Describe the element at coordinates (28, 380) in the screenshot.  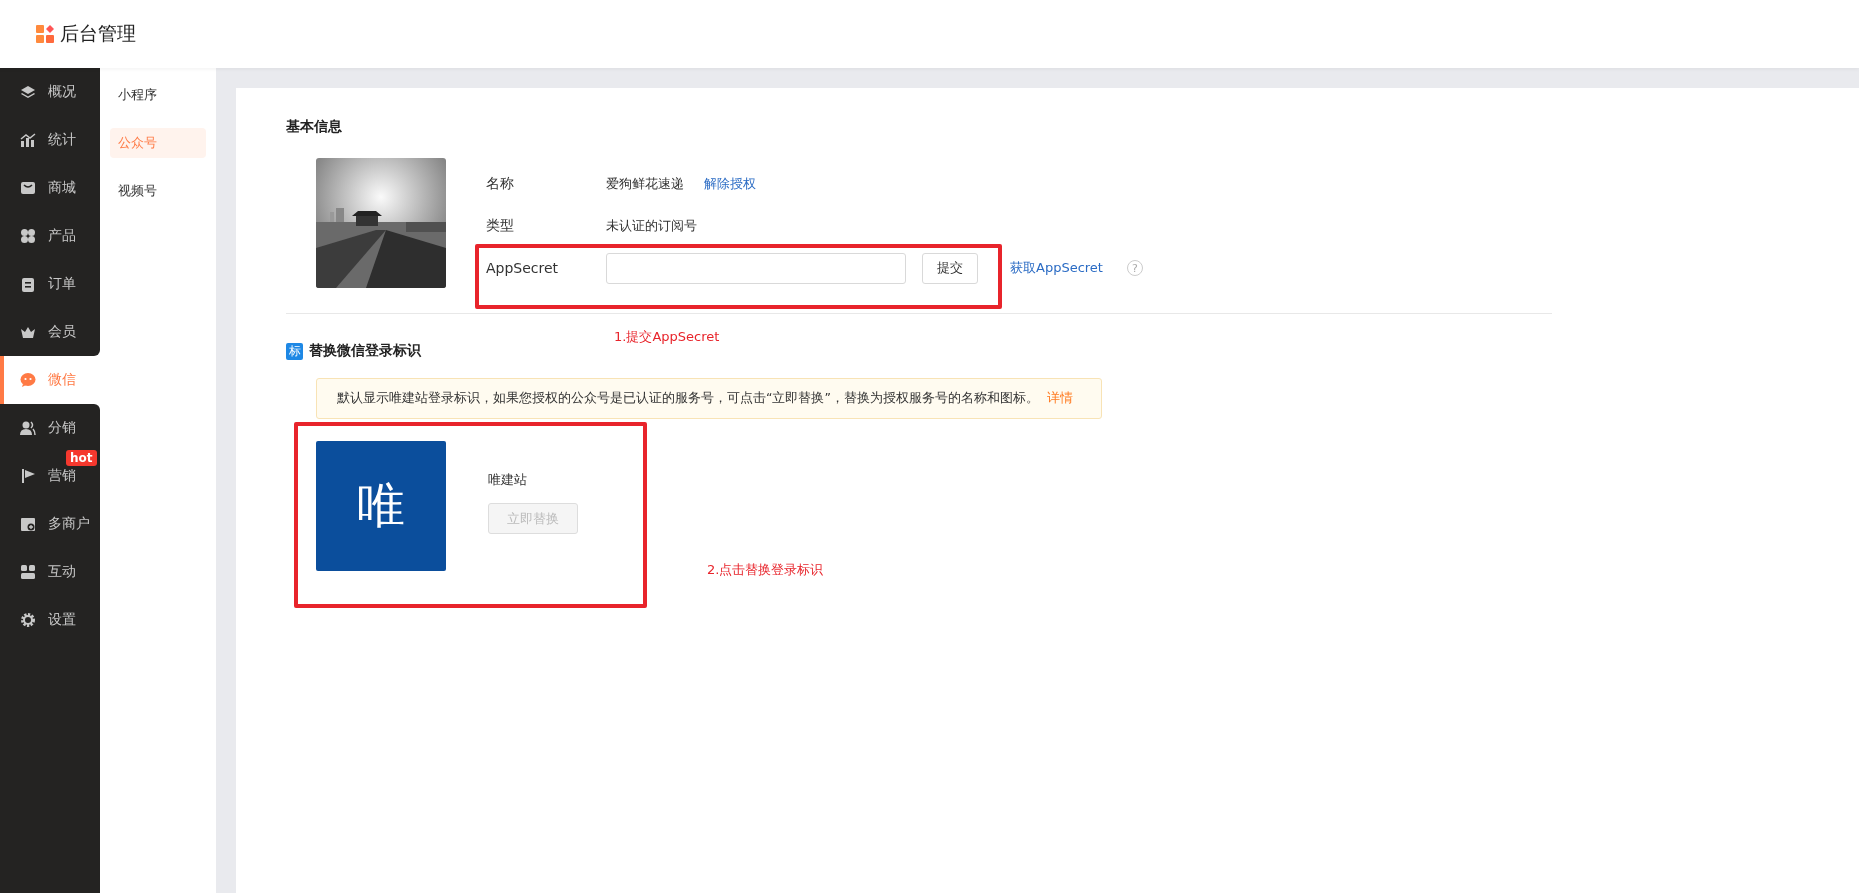
I see `chat-icon` at that location.